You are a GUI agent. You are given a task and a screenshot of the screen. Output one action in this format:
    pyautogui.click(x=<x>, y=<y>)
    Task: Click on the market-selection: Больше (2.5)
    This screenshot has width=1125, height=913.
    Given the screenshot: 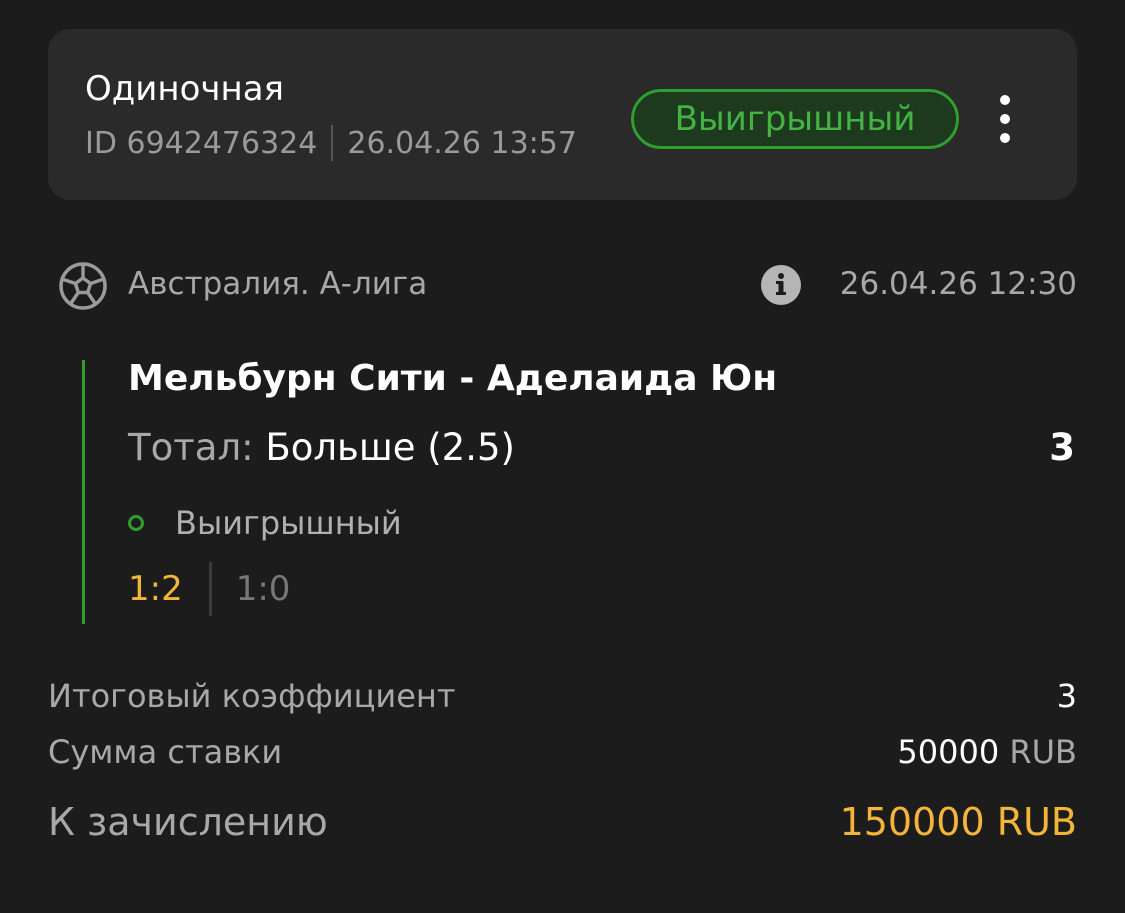 What is the action you would take?
    pyautogui.click(x=390, y=447)
    